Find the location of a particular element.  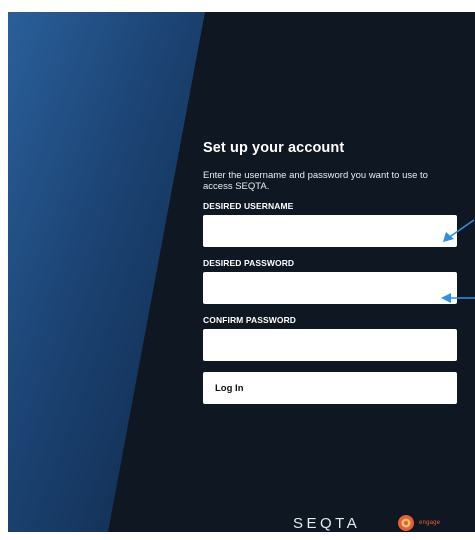

password-input is located at coordinates (330, 288).